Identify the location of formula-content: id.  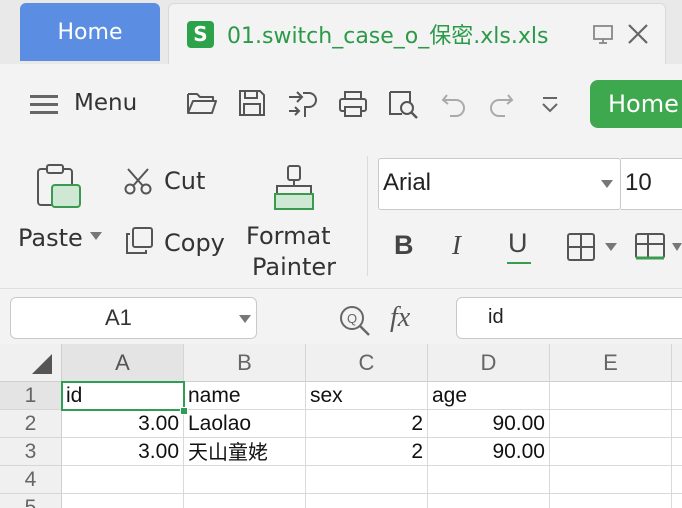
(496, 317).